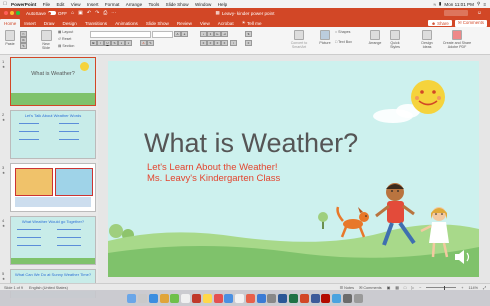 This screenshot has height=306, width=490. Describe the element at coordinates (358, 298) in the screenshot. I see `trash-icon` at that location.